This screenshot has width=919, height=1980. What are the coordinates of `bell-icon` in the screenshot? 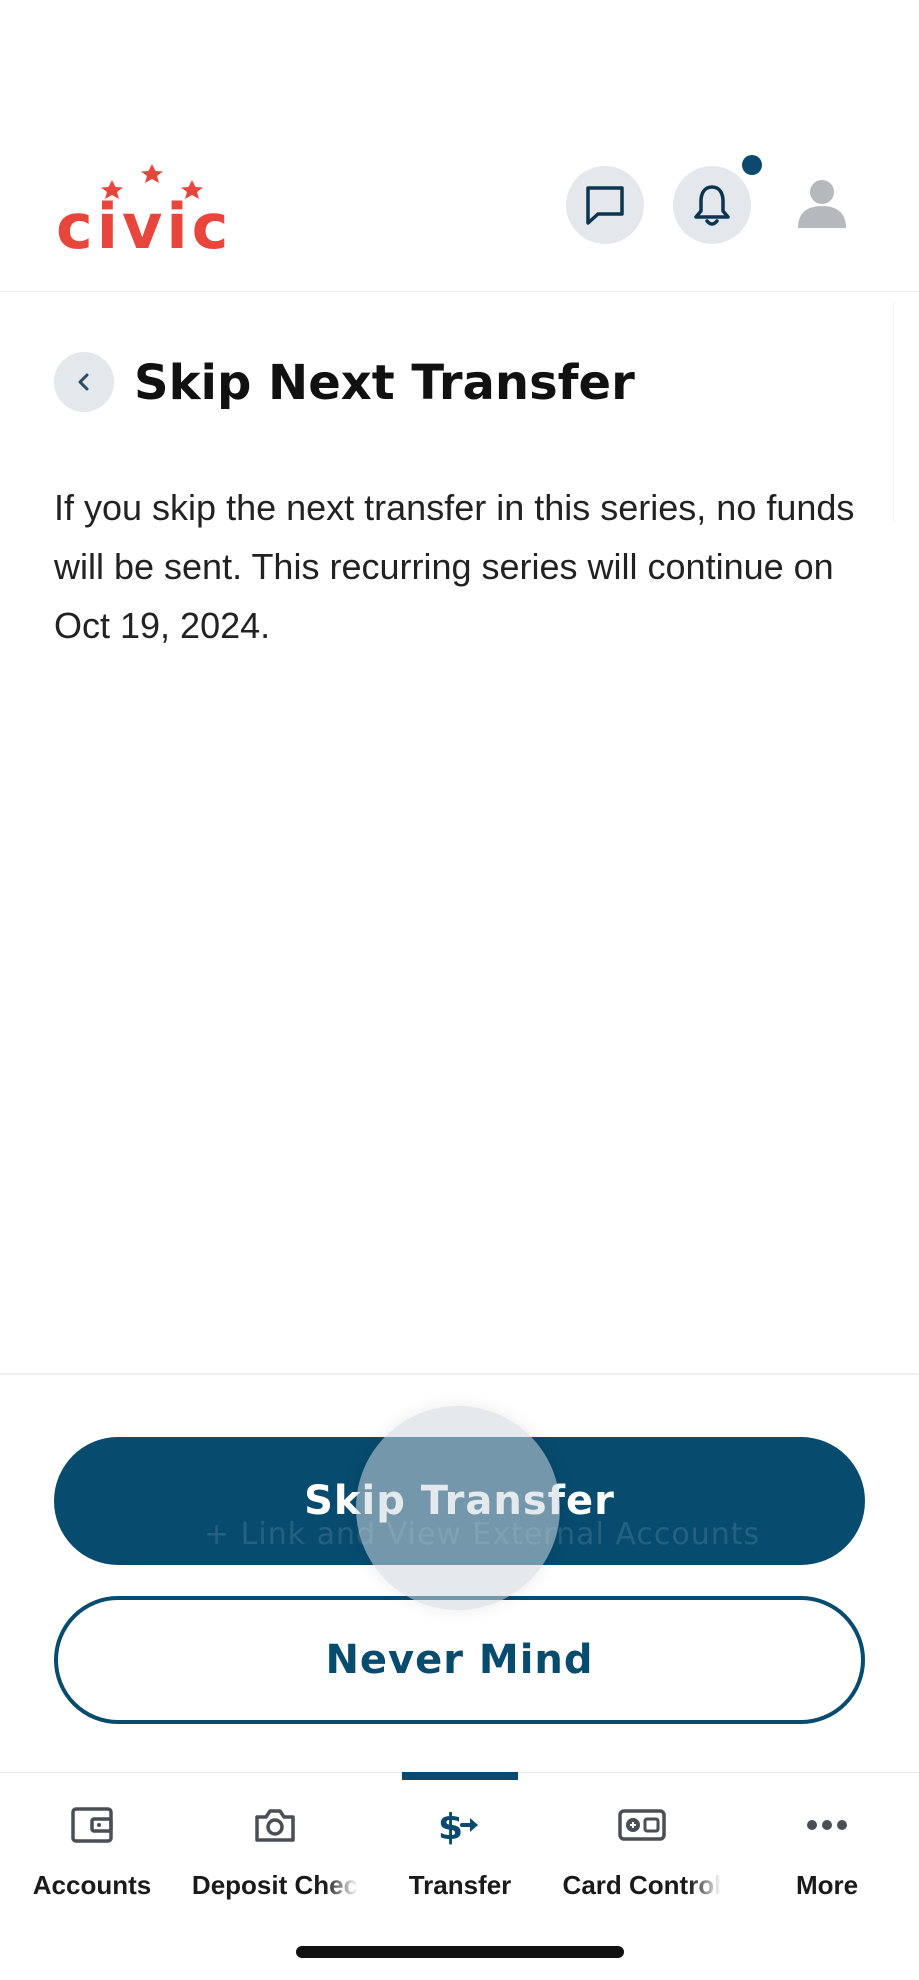 It's located at (712, 205).